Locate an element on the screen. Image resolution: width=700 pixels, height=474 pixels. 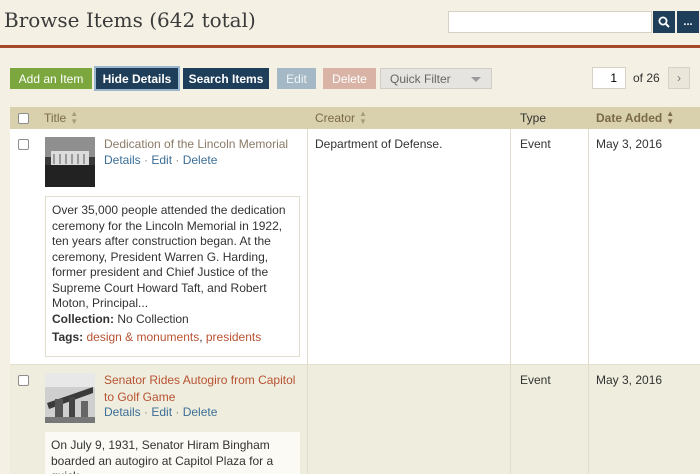
page-title: Browse Items (642 total) is located at coordinates (130, 20).